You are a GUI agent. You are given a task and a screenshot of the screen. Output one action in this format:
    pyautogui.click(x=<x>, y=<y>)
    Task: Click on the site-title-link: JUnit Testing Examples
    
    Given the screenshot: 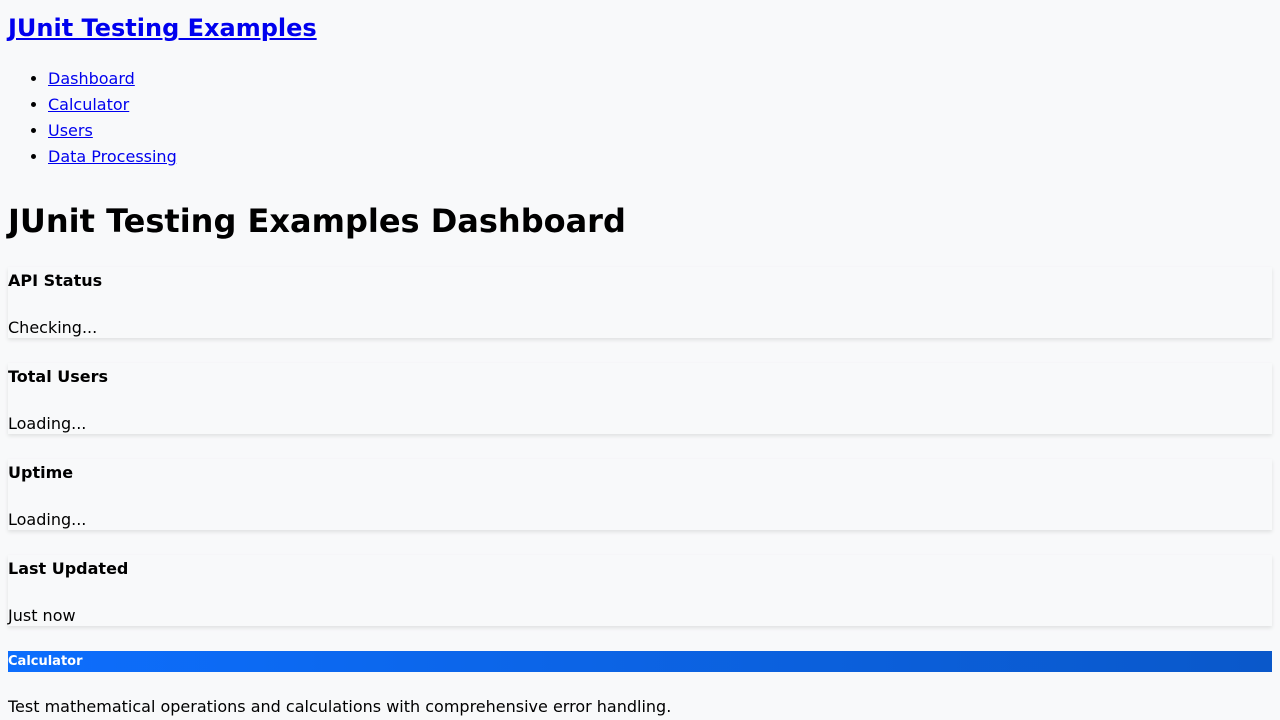 What is the action you would take?
    pyautogui.click(x=162, y=28)
    